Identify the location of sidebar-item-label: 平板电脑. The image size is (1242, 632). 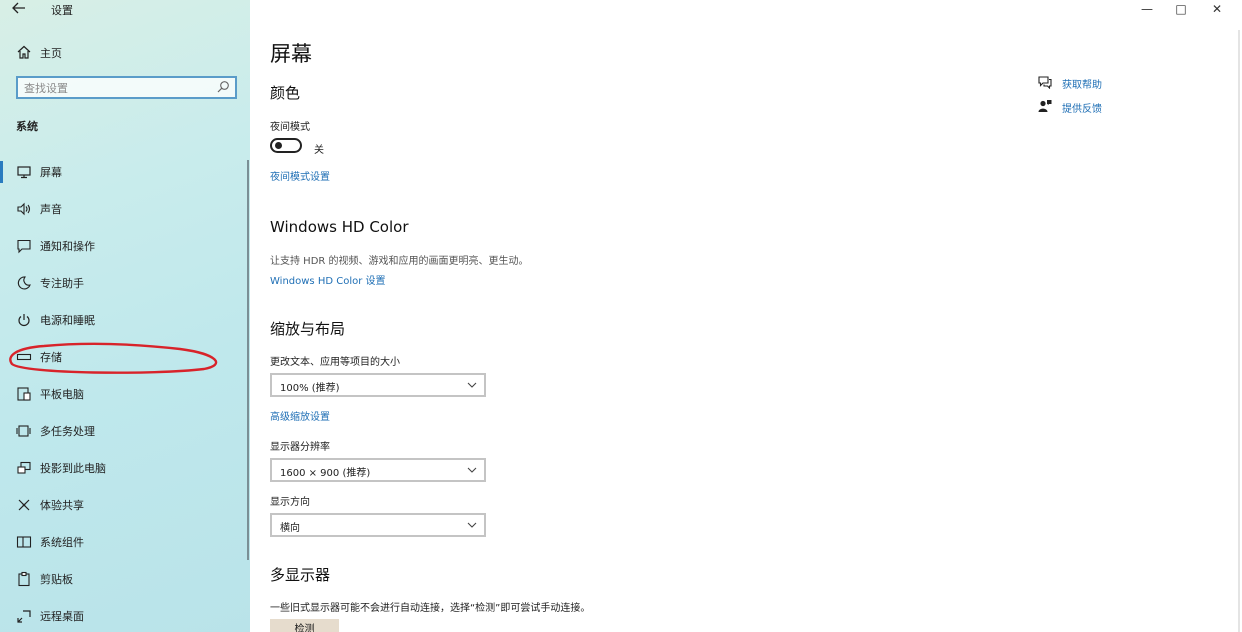
(62, 394).